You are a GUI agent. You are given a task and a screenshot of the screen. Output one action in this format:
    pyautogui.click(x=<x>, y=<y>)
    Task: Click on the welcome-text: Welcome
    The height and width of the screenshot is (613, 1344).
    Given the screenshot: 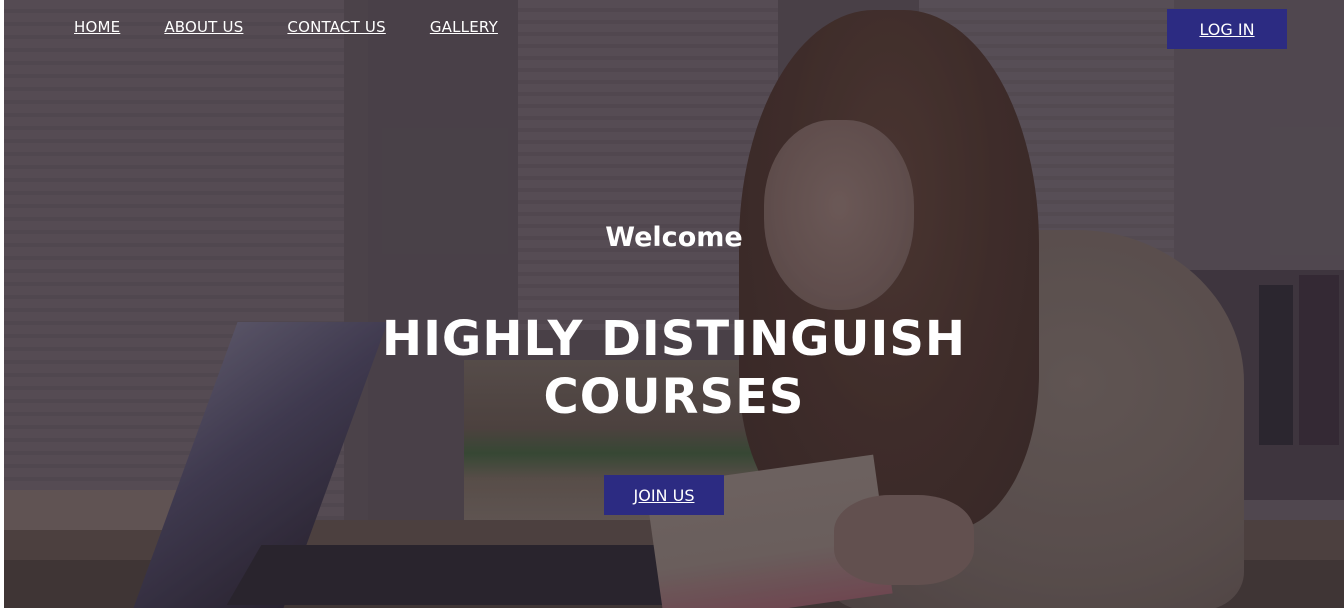 What is the action you would take?
    pyautogui.click(x=674, y=237)
    